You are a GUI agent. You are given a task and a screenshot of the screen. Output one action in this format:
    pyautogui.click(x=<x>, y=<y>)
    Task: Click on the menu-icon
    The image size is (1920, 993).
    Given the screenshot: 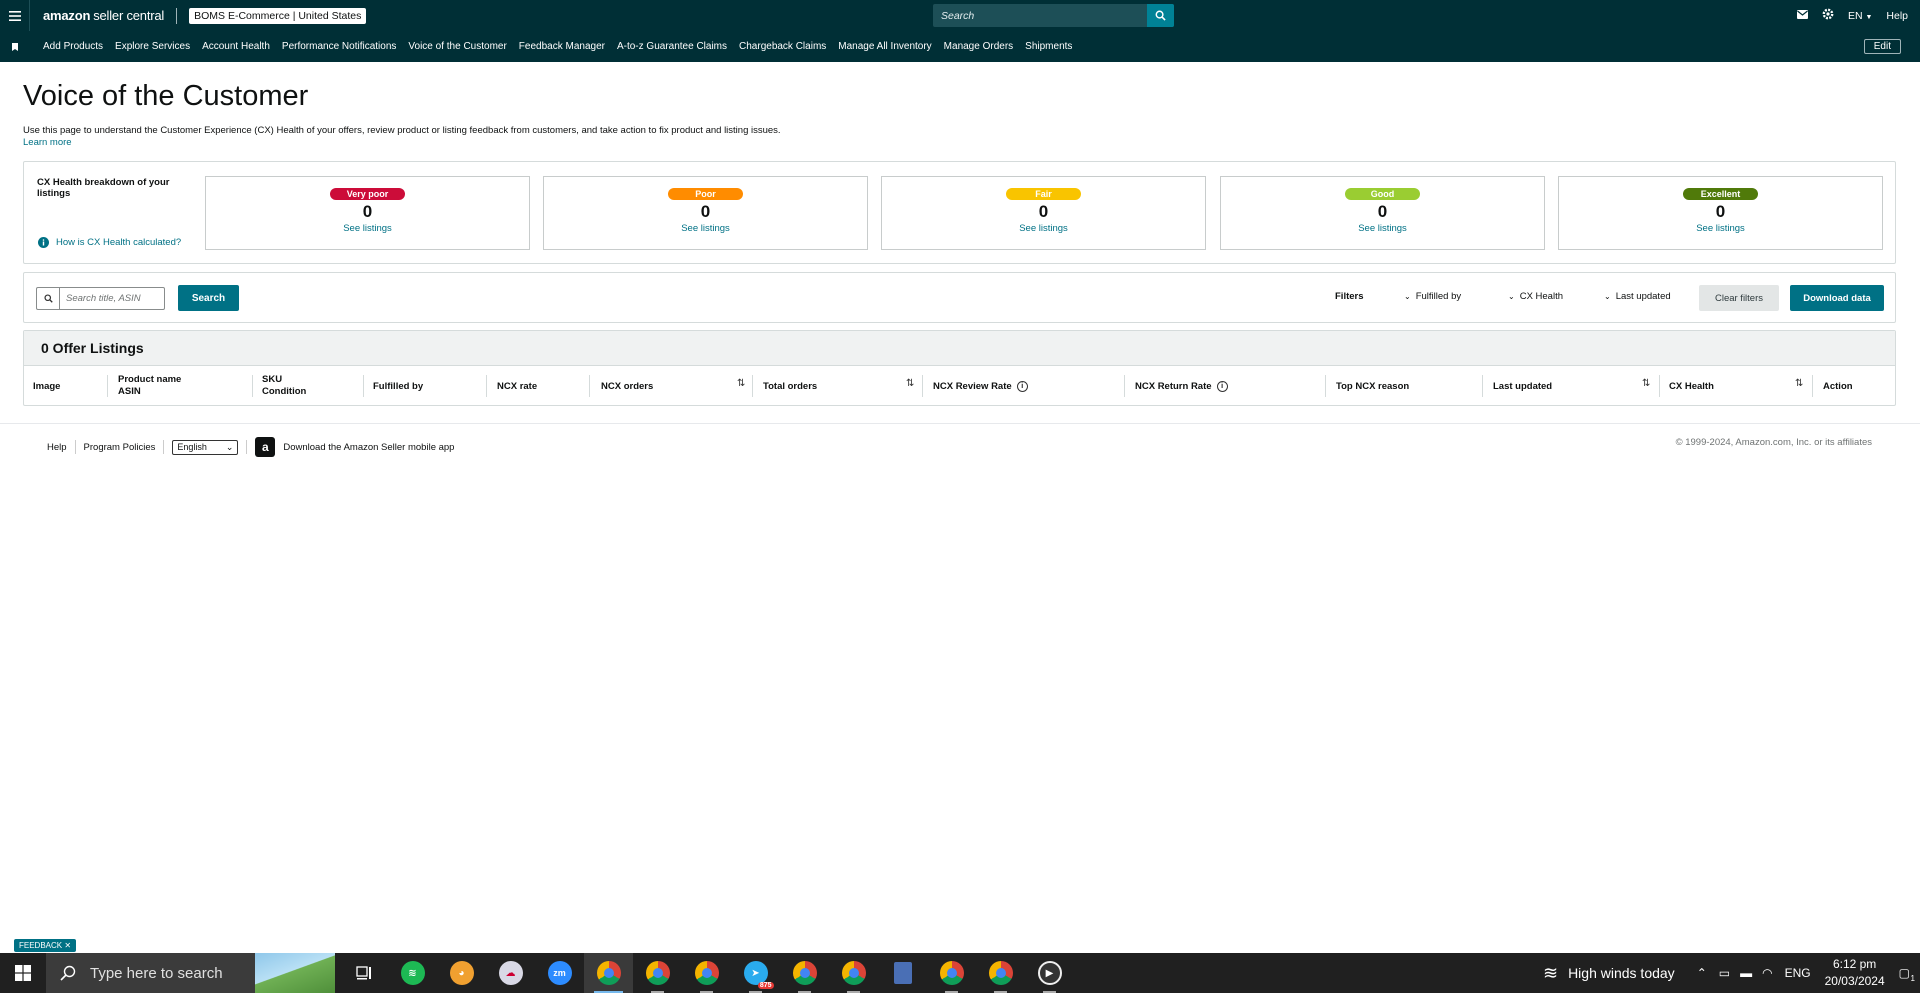 What is the action you would take?
    pyautogui.click(x=15, y=15)
    